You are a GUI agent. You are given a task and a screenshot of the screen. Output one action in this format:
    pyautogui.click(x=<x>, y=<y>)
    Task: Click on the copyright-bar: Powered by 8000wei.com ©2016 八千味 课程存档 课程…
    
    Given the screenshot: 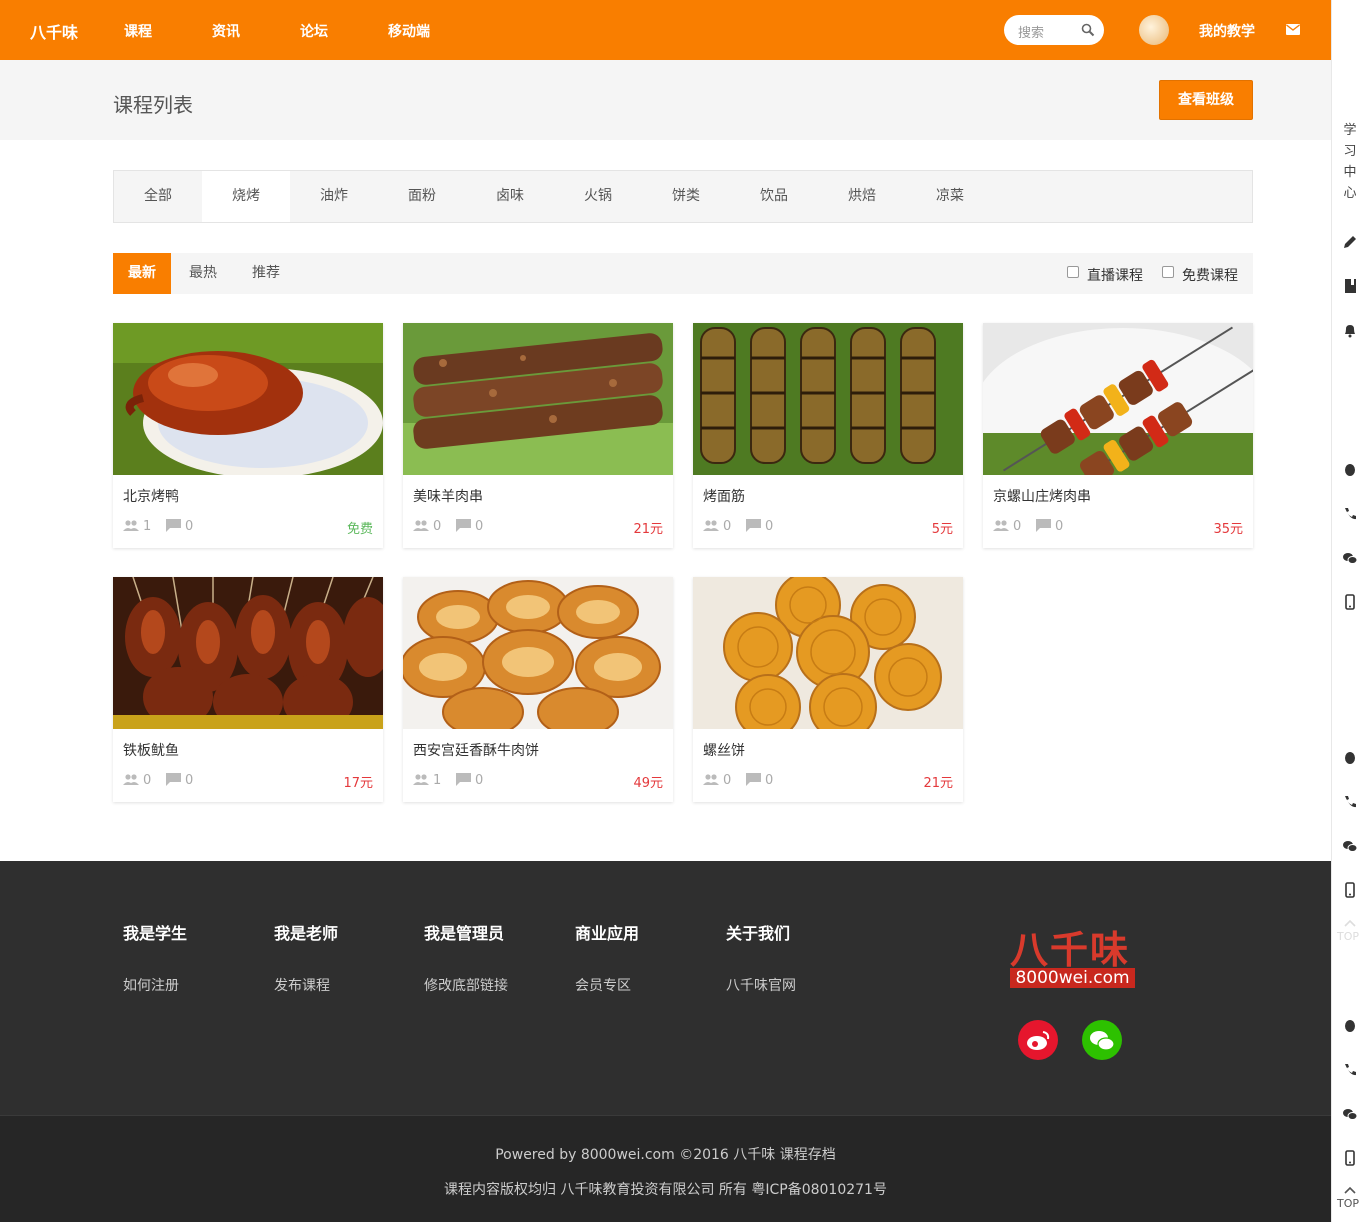 What is the action you would take?
    pyautogui.click(x=665, y=1168)
    